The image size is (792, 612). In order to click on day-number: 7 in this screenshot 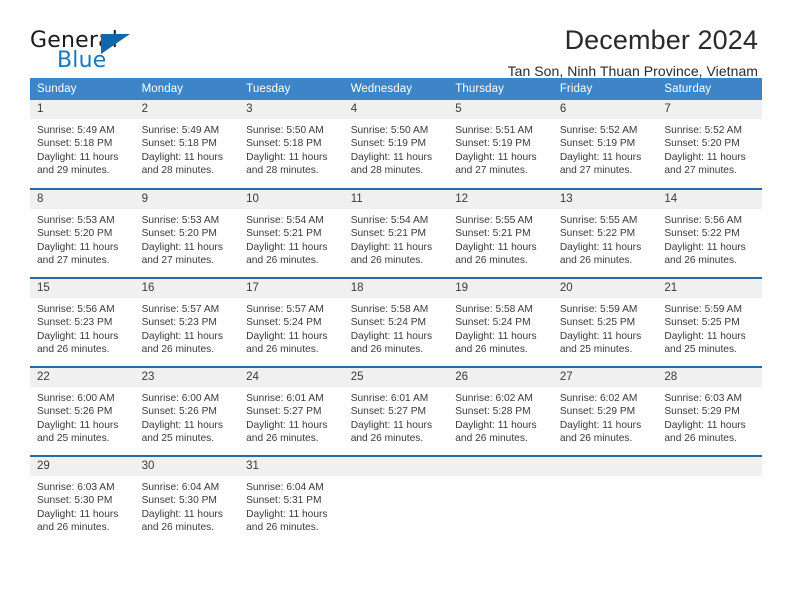, I will do `click(709, 109)`.